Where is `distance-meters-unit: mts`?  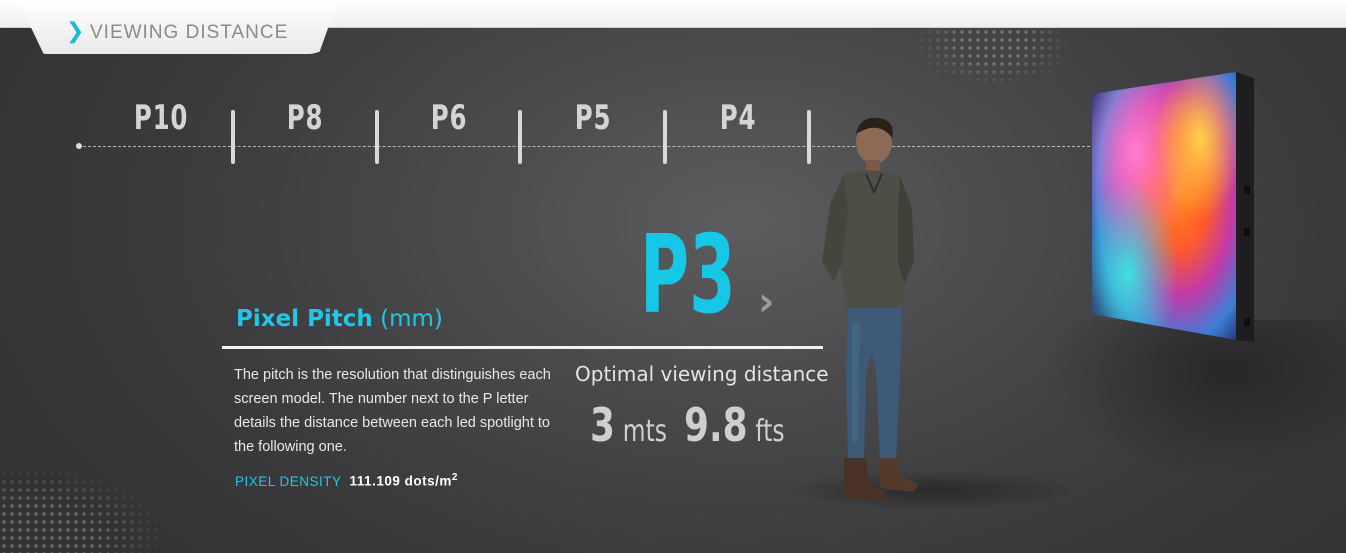 distance-meters-unit: mts is located at coordinates (644, 431).